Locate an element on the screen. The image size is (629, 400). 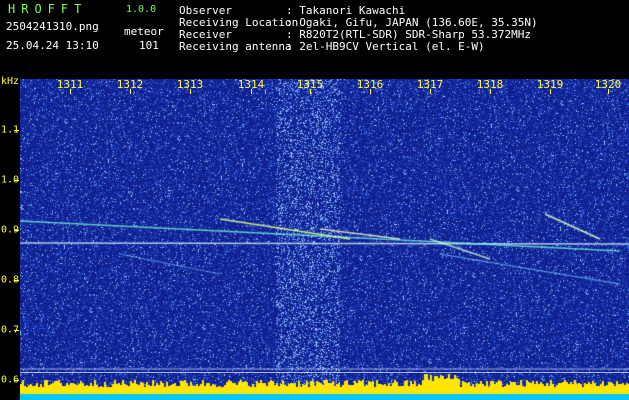
antenna-label: Receiving antenna is located at coordinates (235, 46).